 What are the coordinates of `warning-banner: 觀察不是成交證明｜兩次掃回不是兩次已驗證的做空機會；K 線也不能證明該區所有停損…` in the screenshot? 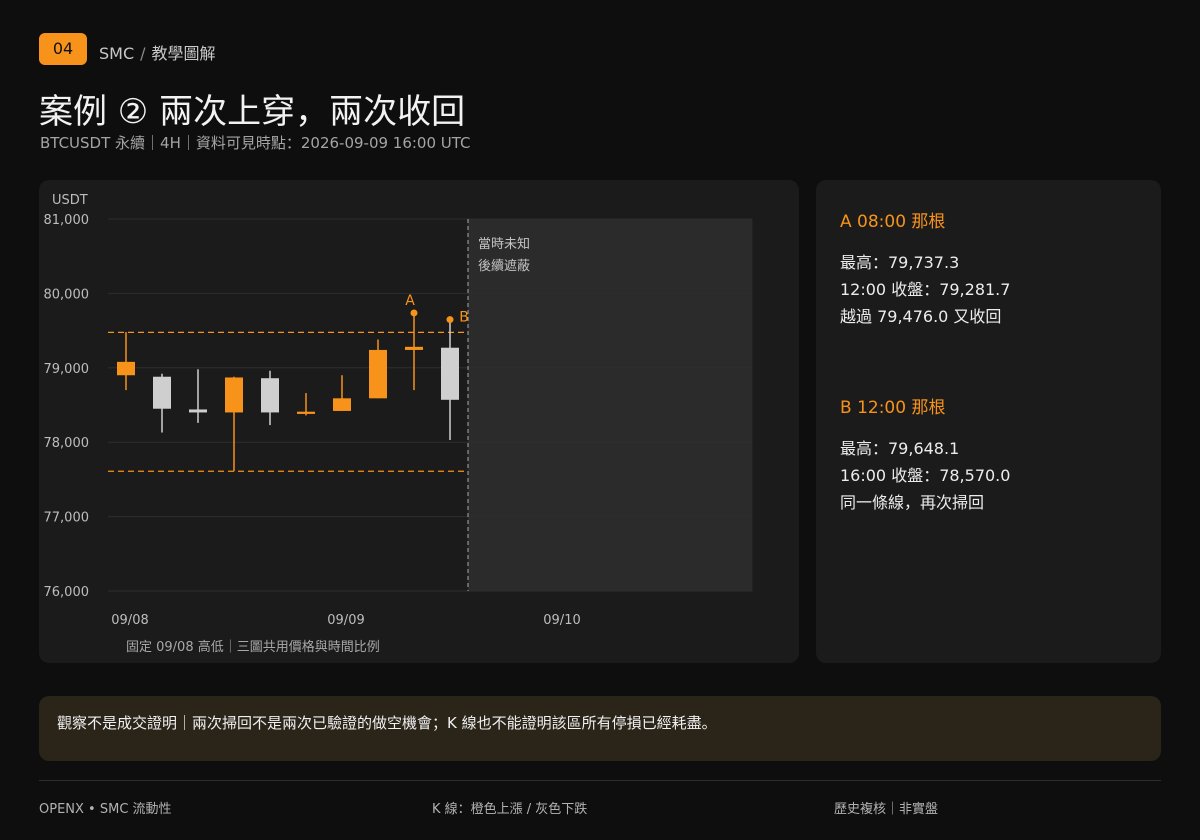 It's located at (600, 728).